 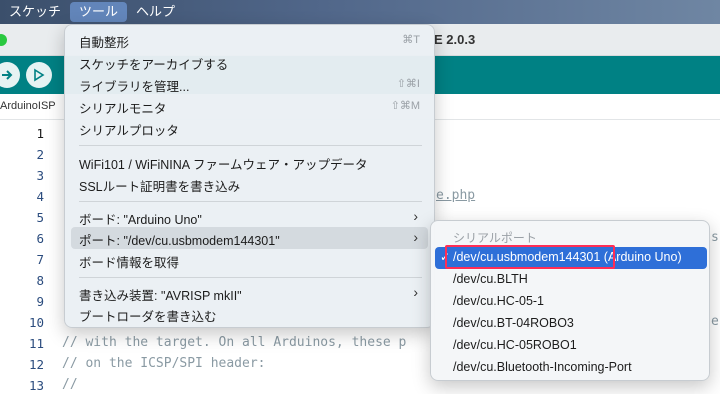 I want to click on menu-item-programmer: 書き込み装置: "AVRISP mkII" ›, so click(x=249, y=293).